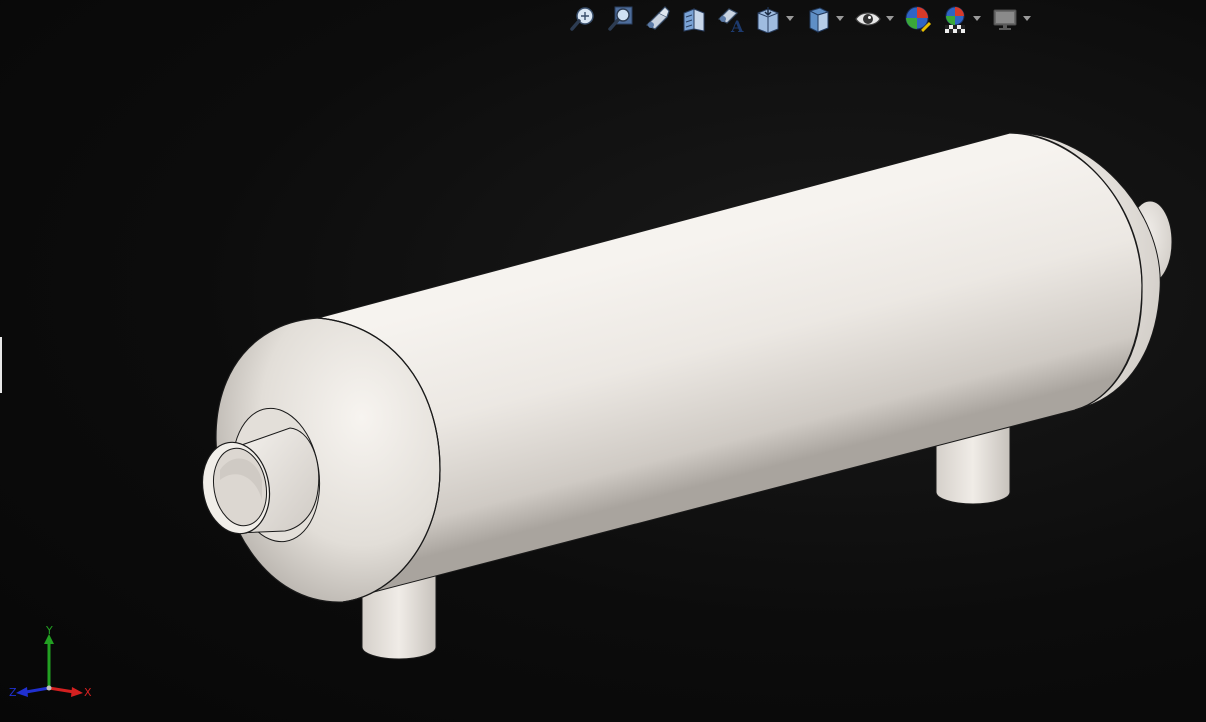 This screenshot has width=1206, height=722. I want to click on triad-x-axis, so click(61, 690).